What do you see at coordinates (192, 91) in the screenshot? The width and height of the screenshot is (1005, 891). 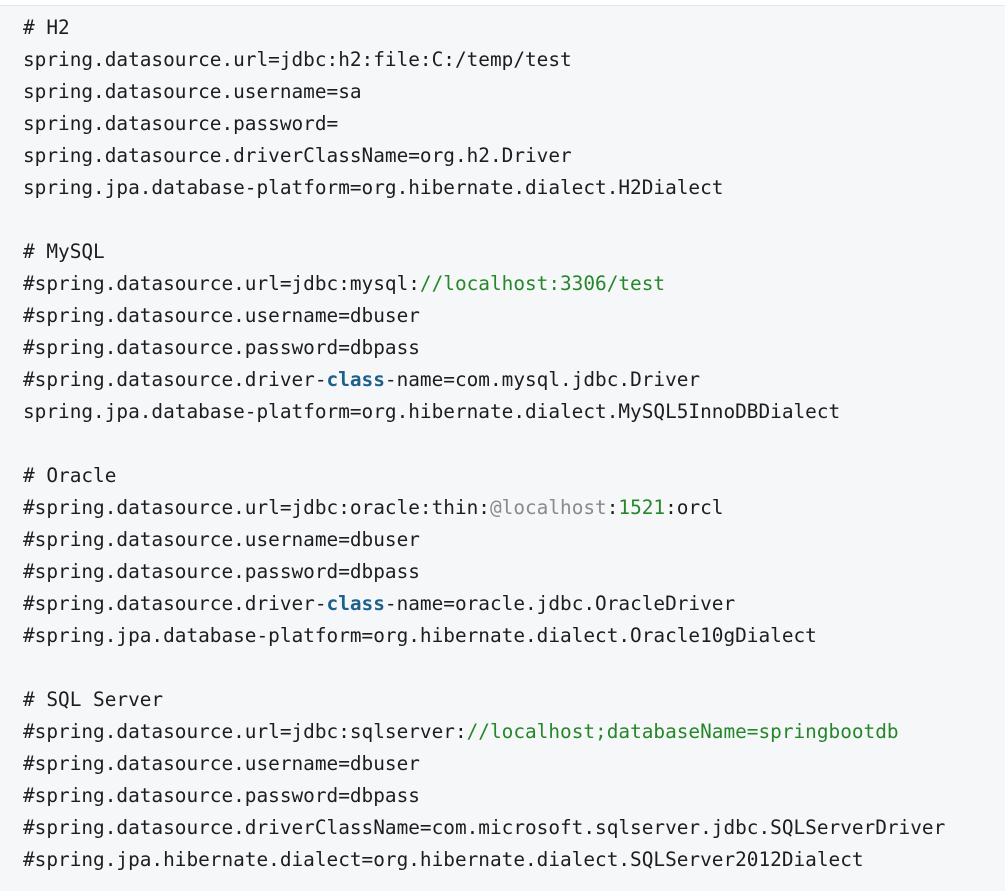 I see `code-token: spring.datasource.username=sa` at bounding box center [192, 91].